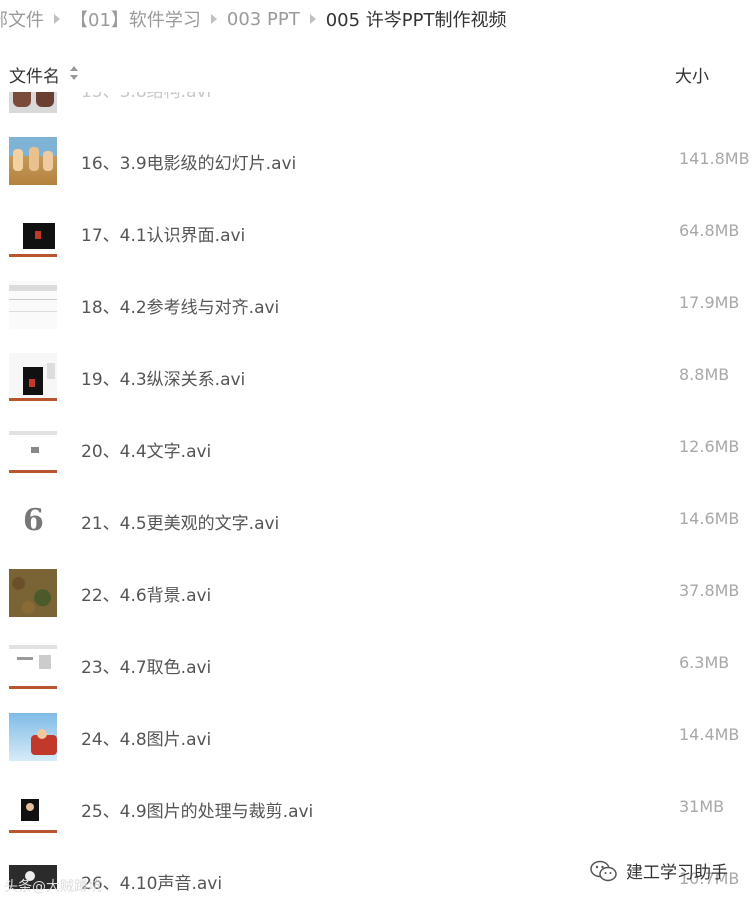  What do you see at coordinates (197, 809) in the screenshot?
I see `file-name: 25、4.9图片的处理与裁剪.avi` at bounding box center [197, 809].